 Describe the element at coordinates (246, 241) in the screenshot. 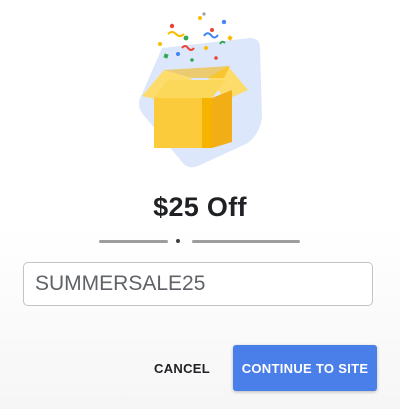

I see `divider-right` at that location.